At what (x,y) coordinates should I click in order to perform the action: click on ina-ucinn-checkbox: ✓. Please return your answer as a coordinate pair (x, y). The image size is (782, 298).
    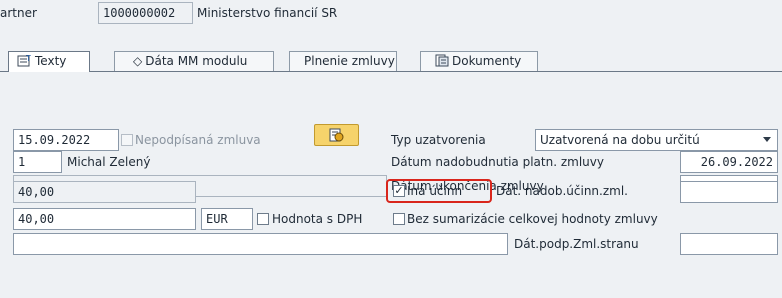
    Looking at the image, I should click on (399, 191).